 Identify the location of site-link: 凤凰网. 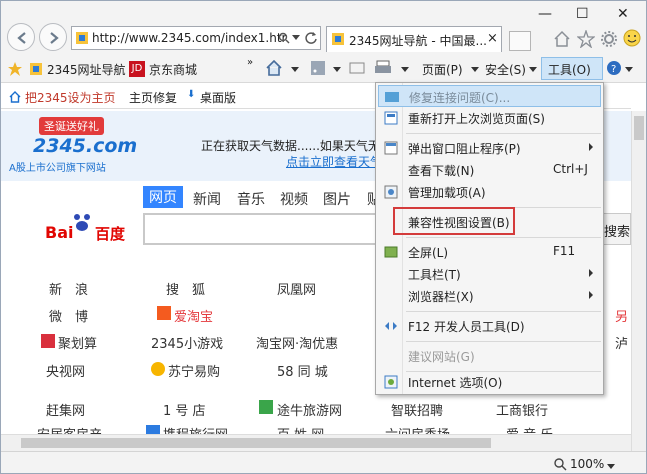
(296, 288).